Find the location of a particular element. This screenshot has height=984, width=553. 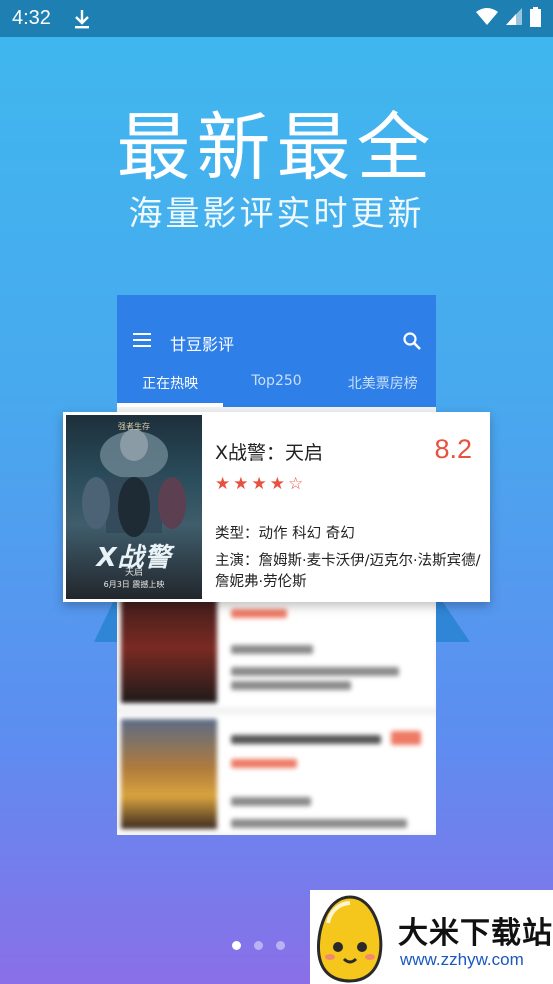

movie-genre: 类型：动作 科幻 奇幻 is located at coordinates (285, 534).